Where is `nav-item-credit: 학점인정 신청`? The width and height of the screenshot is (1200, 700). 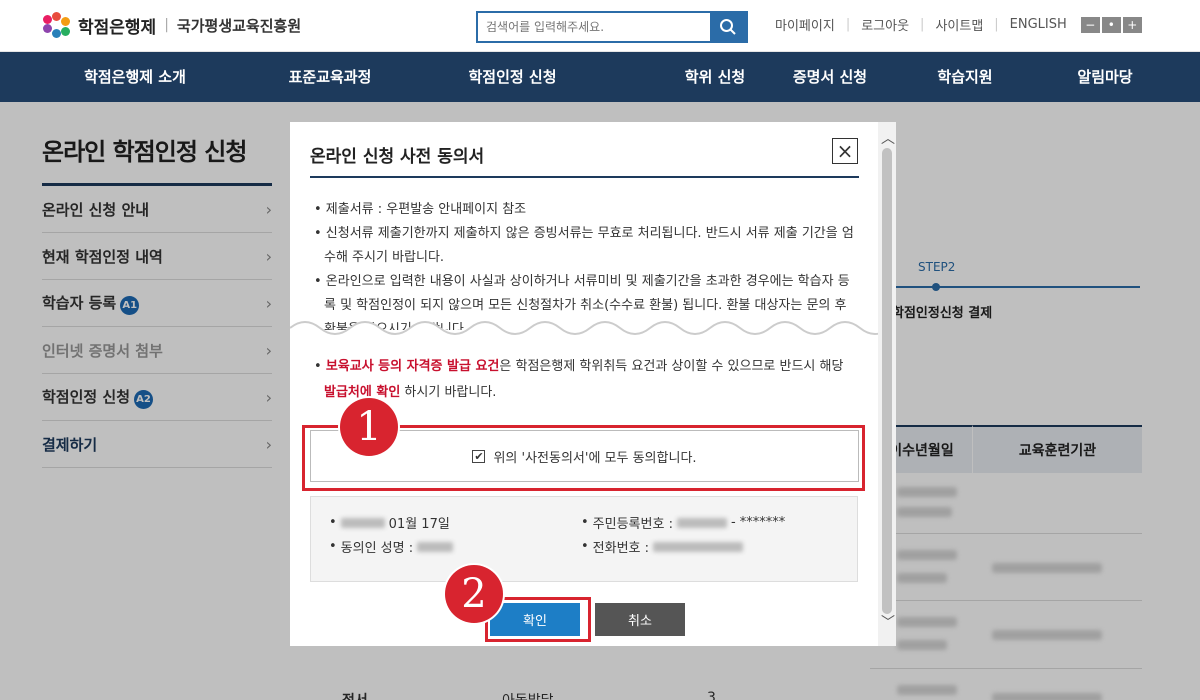 nav-item-credit: 학점인정 신청 is located at coordinates (512, 77).